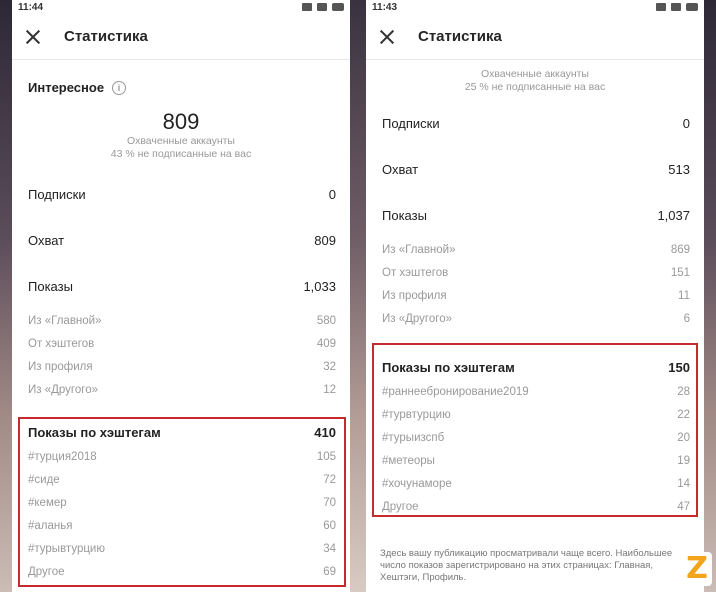 This screenshot has height=592, width=716. Describe the element at coordinates (181, 389) in the screenshot. I see `list-item: Из «Другого» 12` at that location.